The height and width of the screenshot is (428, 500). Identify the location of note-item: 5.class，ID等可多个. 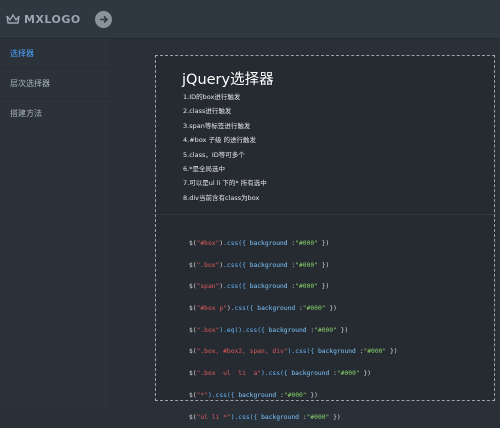
(225, 155).